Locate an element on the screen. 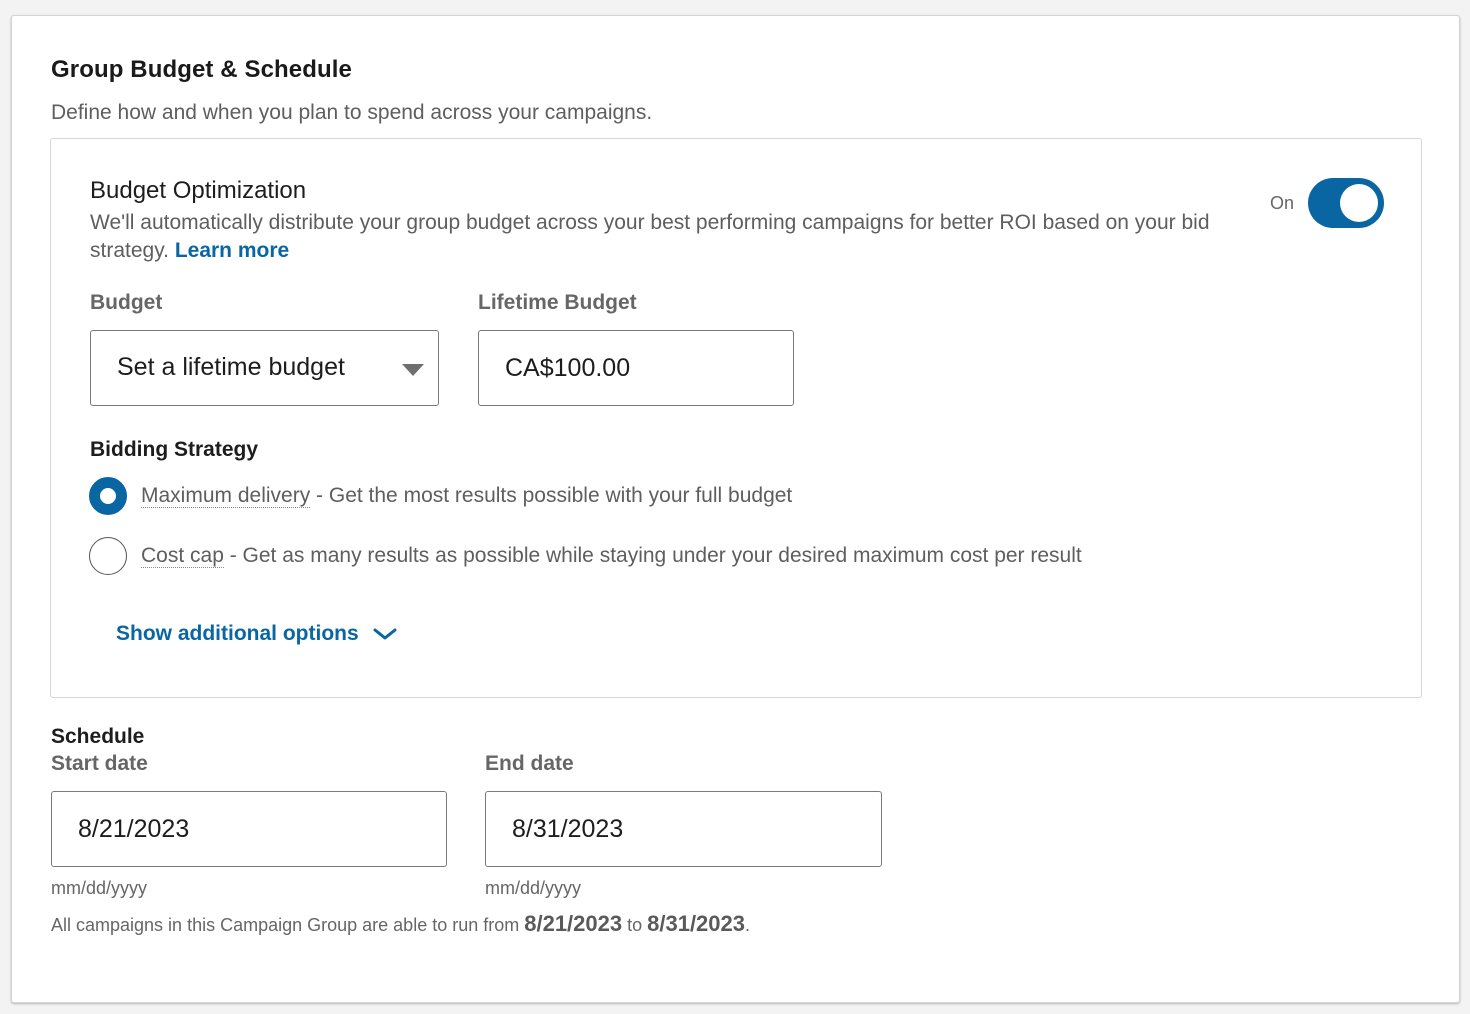 Image resolution: width=1470 pixels, height=1014 pixels. budget-type-select: Set a lifetime budget is located at coordinates (264, 368).